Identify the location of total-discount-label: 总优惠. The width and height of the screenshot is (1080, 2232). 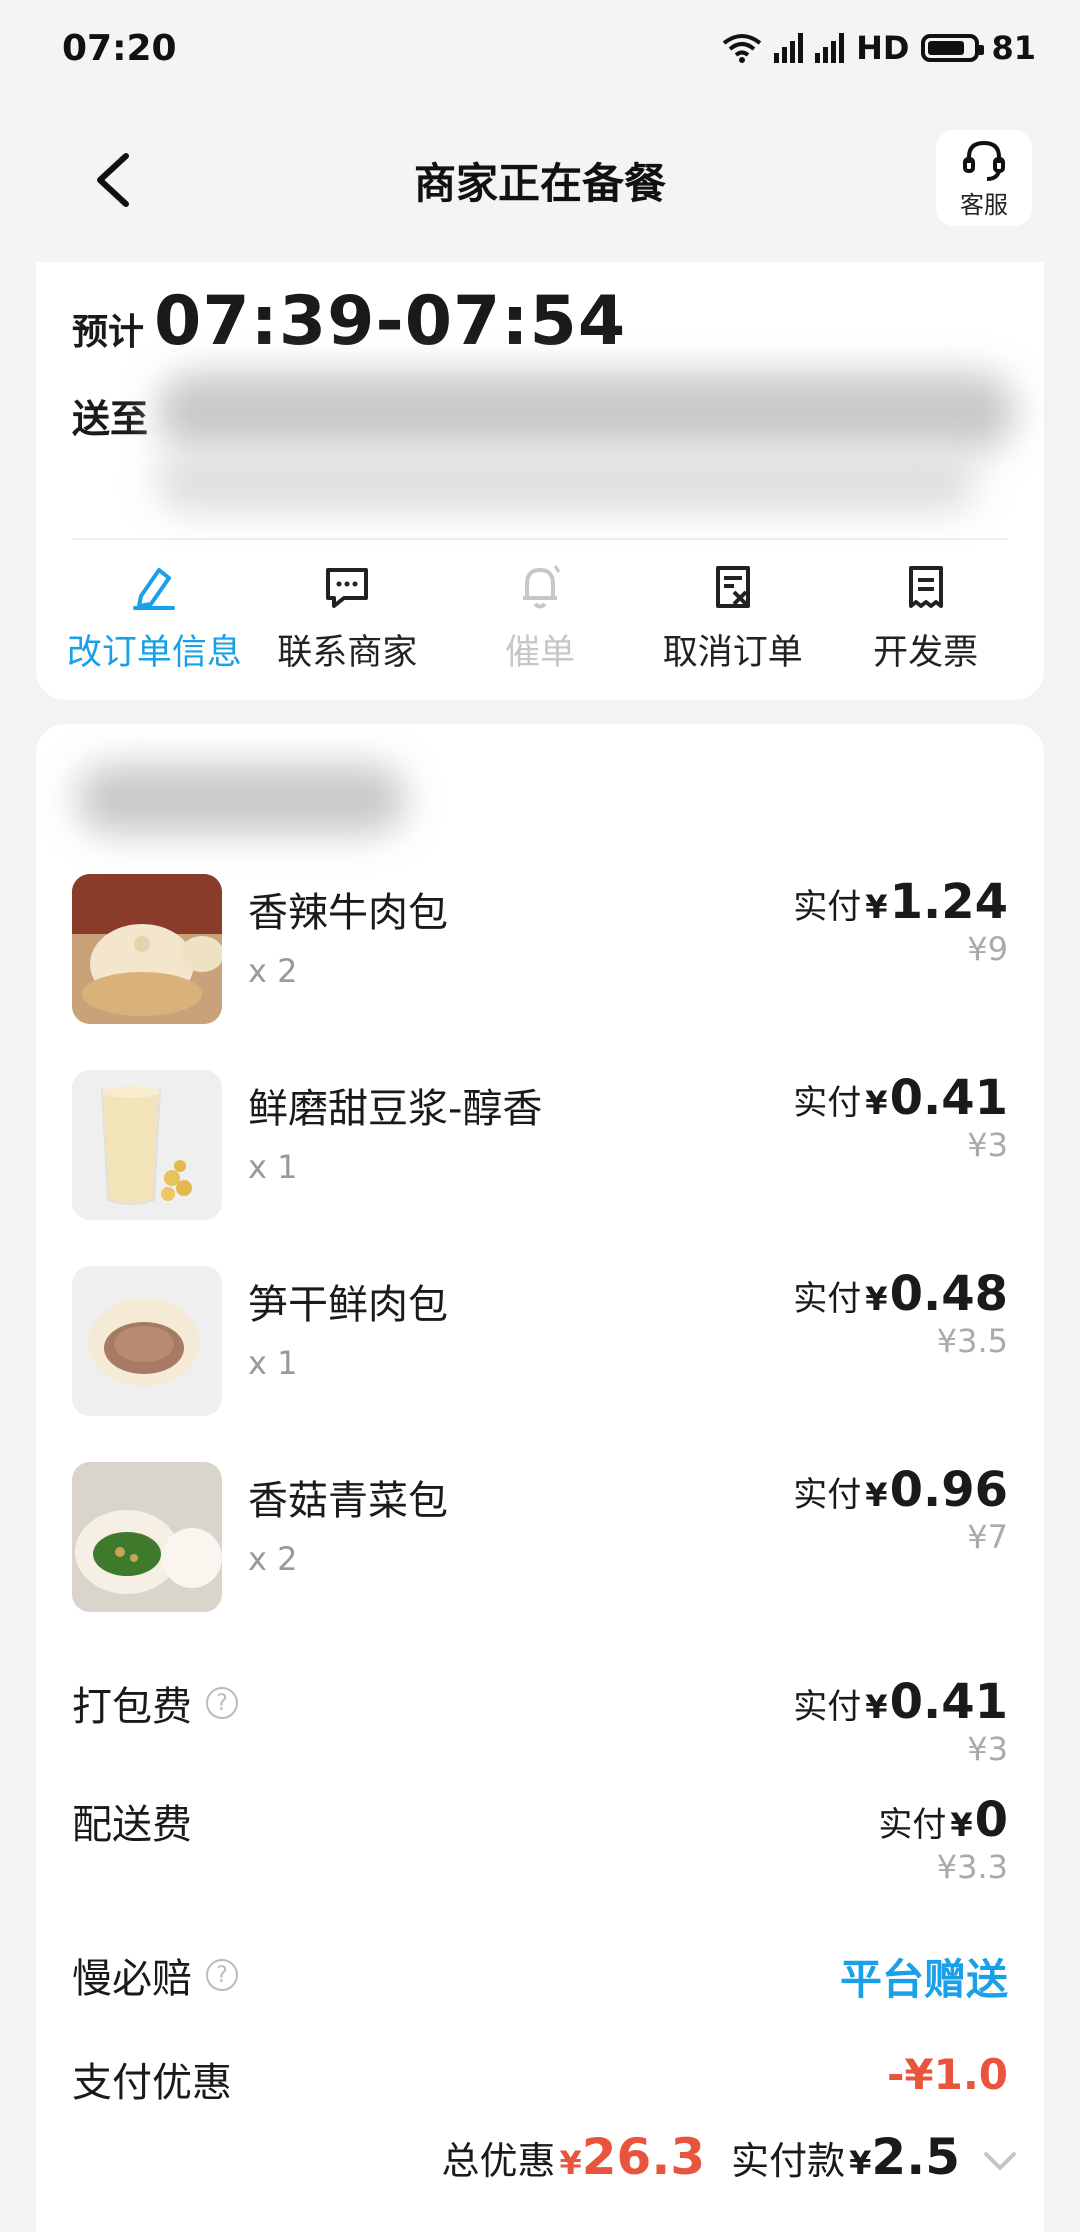
(498, 2161).